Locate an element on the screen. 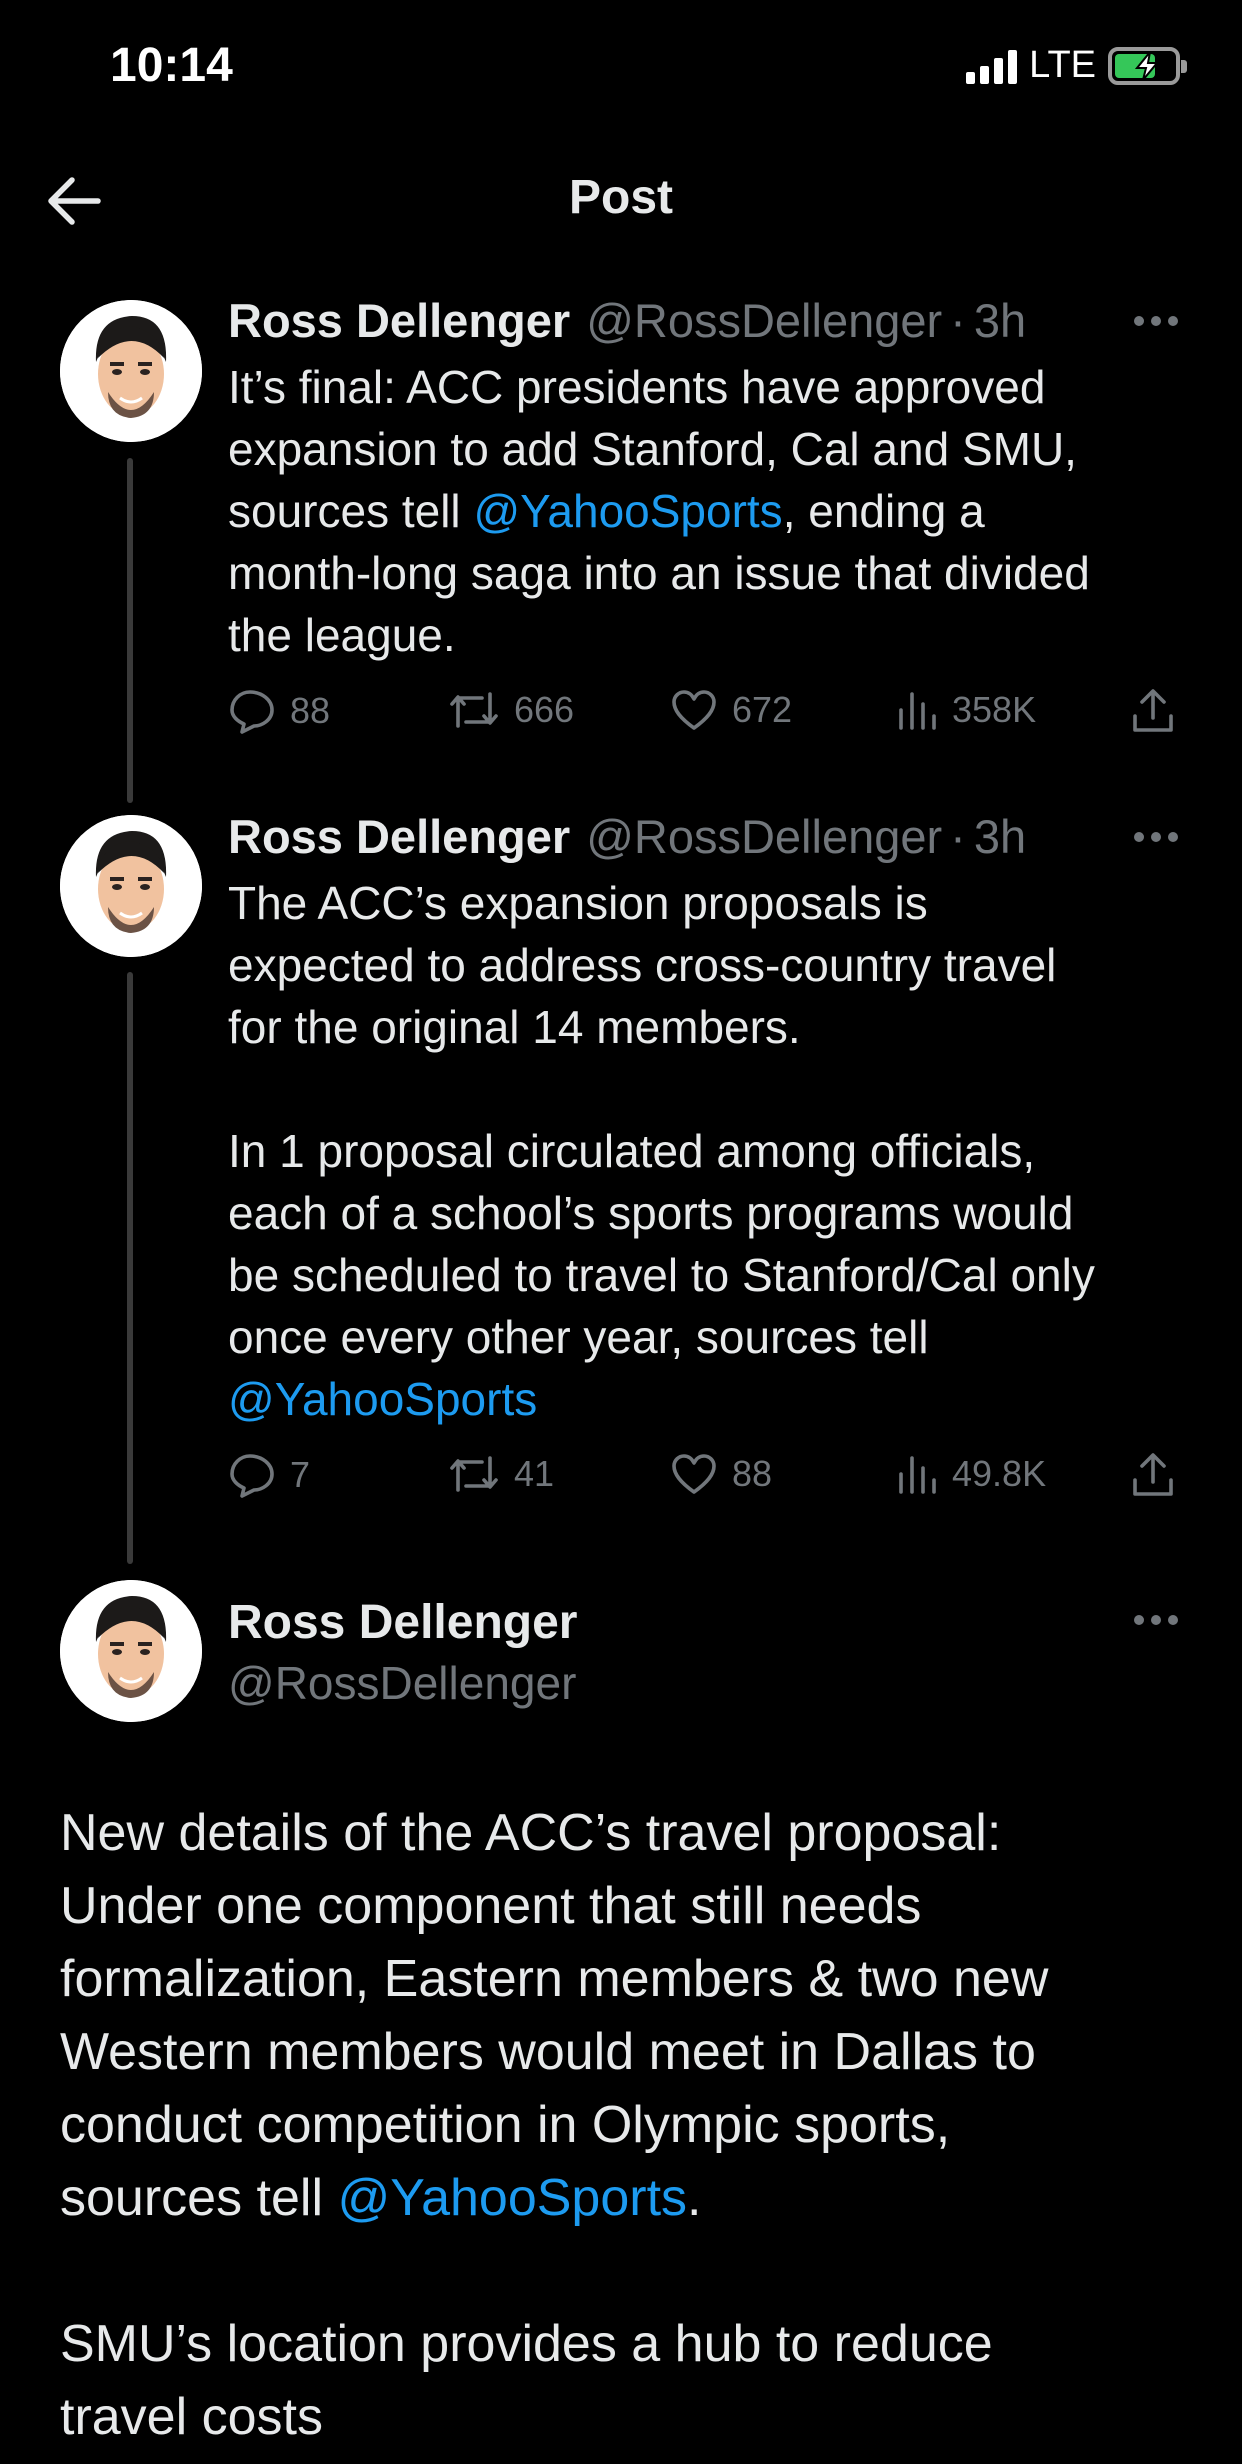  like-button: 672 is located at coordinates (731, 710).